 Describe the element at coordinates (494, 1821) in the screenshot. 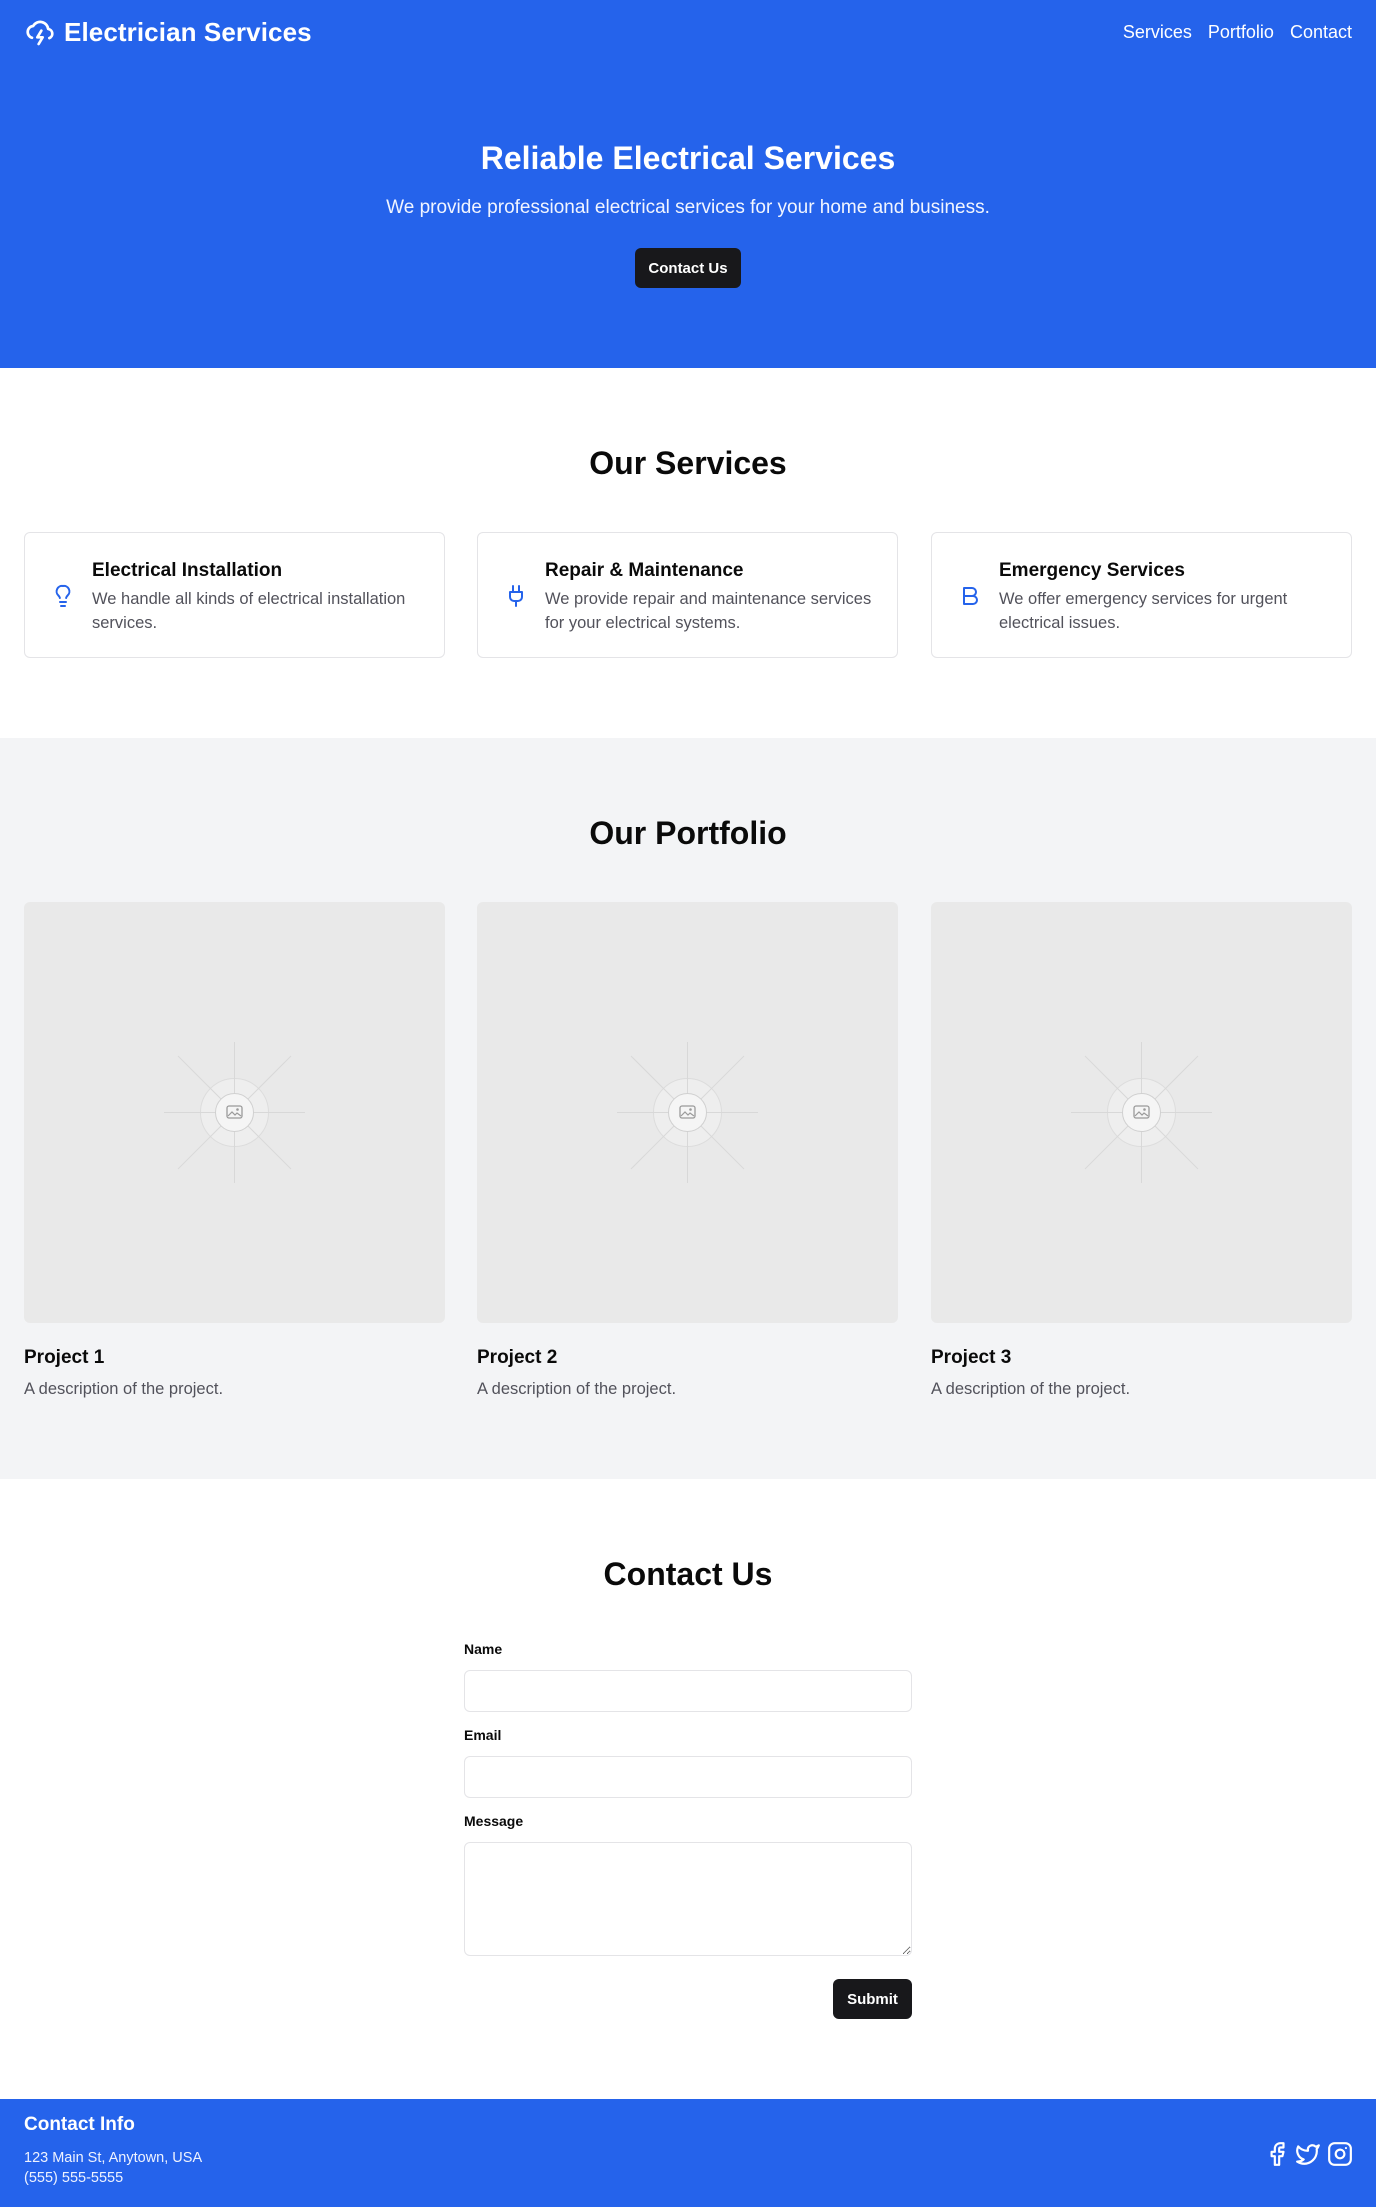

I see `message-label: Message` at that location.